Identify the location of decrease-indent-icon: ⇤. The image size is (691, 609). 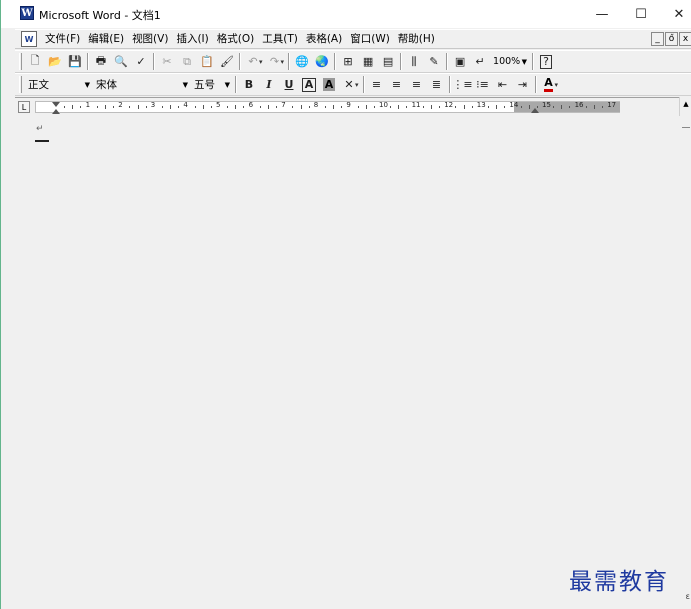
(503, 84).